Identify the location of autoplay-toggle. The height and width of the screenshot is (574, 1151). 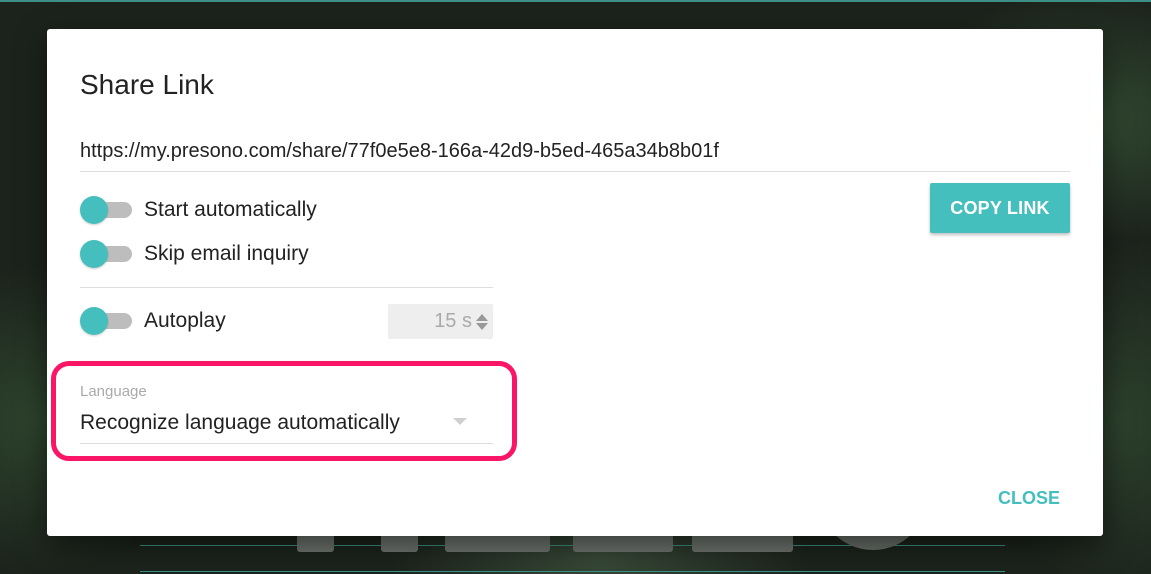
(106, 321).